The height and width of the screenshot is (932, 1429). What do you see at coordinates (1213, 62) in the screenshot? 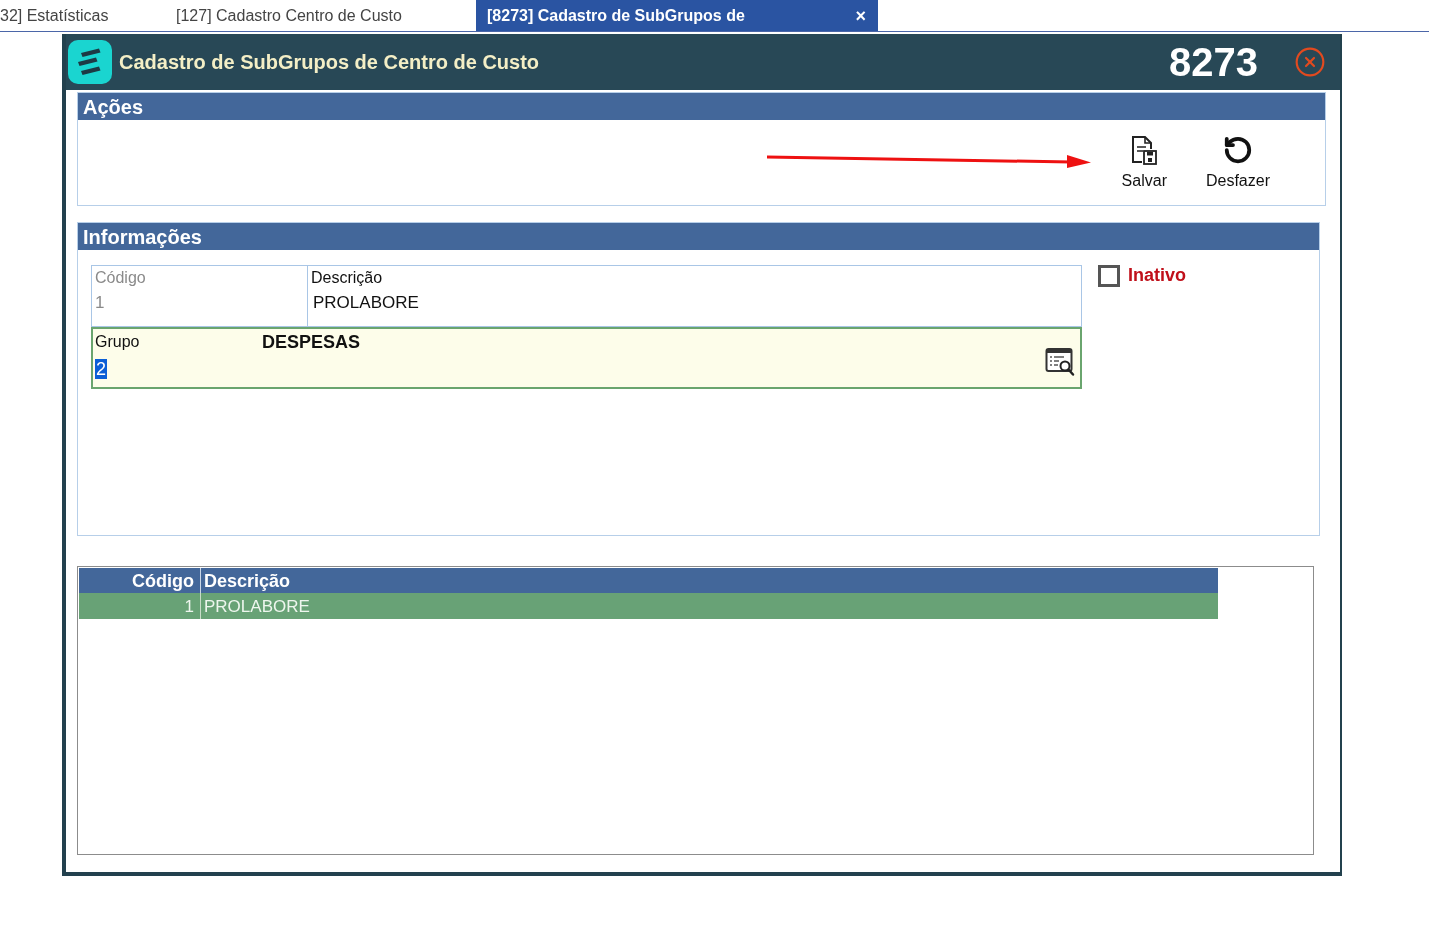
I see `record-number: 8273` at bounding box center [1213, 62].